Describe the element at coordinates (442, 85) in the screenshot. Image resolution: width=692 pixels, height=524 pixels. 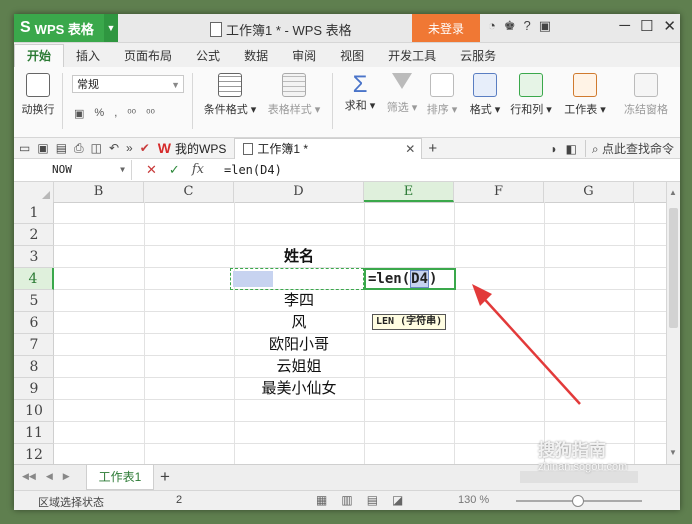
I see `sort-icon` at that location.